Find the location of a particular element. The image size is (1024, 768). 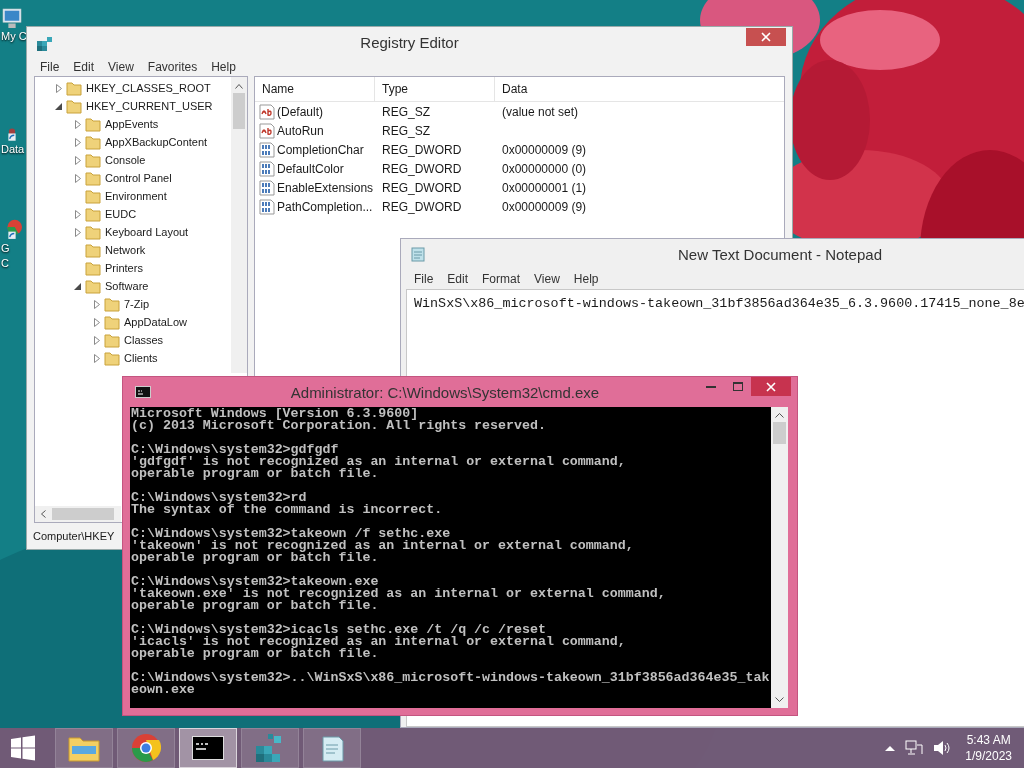

desktop-icon-label: G is located at coordinates (5, 248).